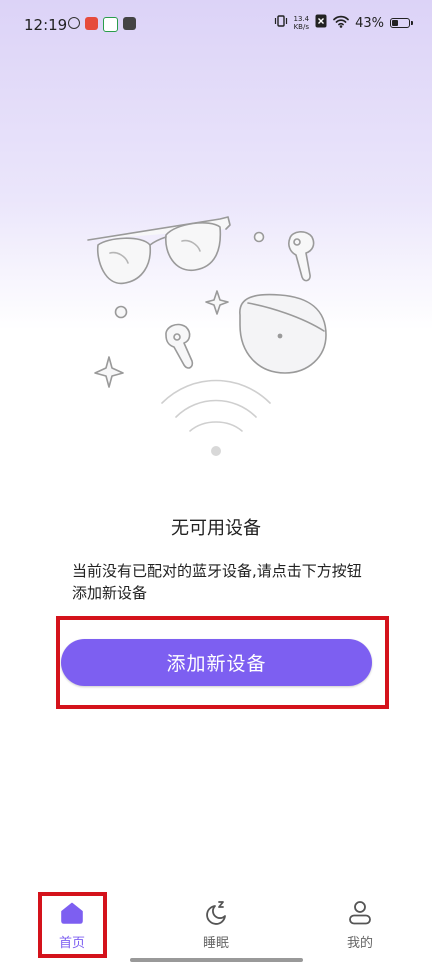 The image size is (432, 964). What do you see at coordinates (159, 250) in the screenshot?
I see `glasses-icon` at bounding box center [159, 250].